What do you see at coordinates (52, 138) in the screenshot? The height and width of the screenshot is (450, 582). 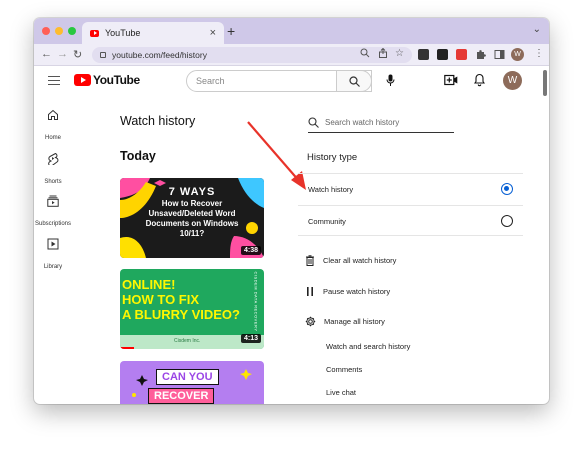 I see `guide-label: Home` at bounding box center [52, 138].